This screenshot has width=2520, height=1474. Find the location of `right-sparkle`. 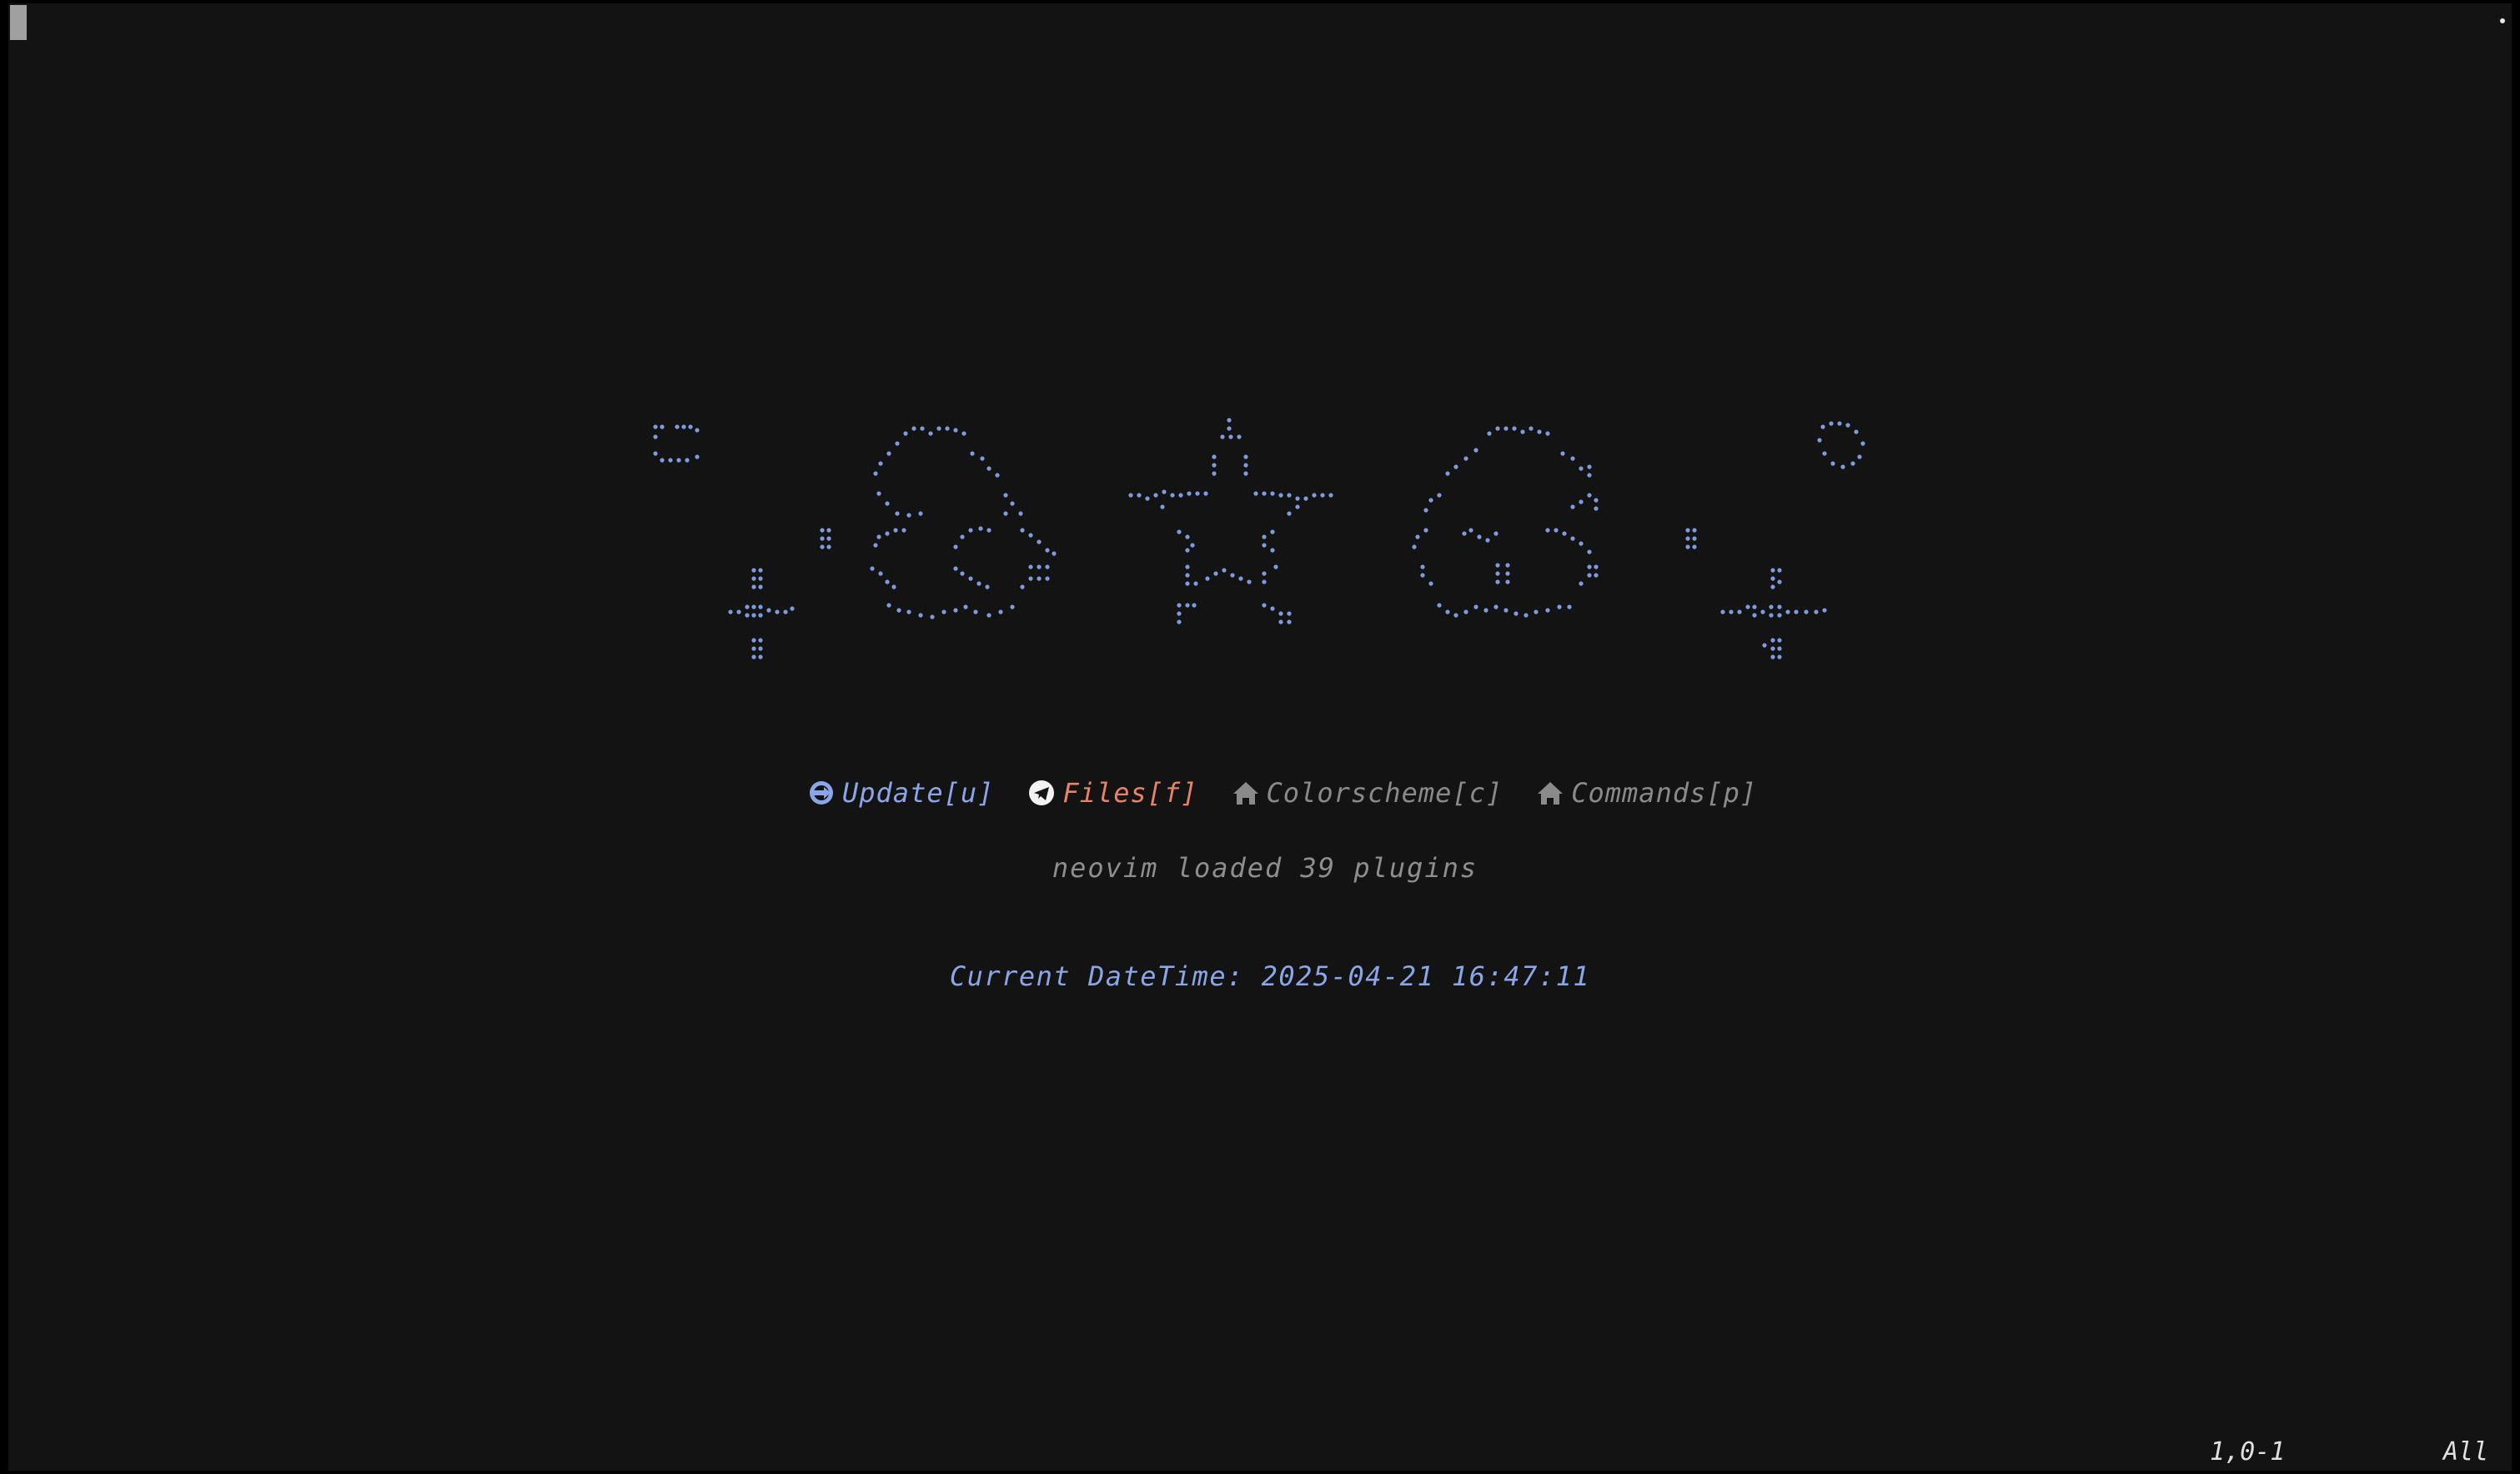

right-sparkle is located at coordinates (1756, 594).